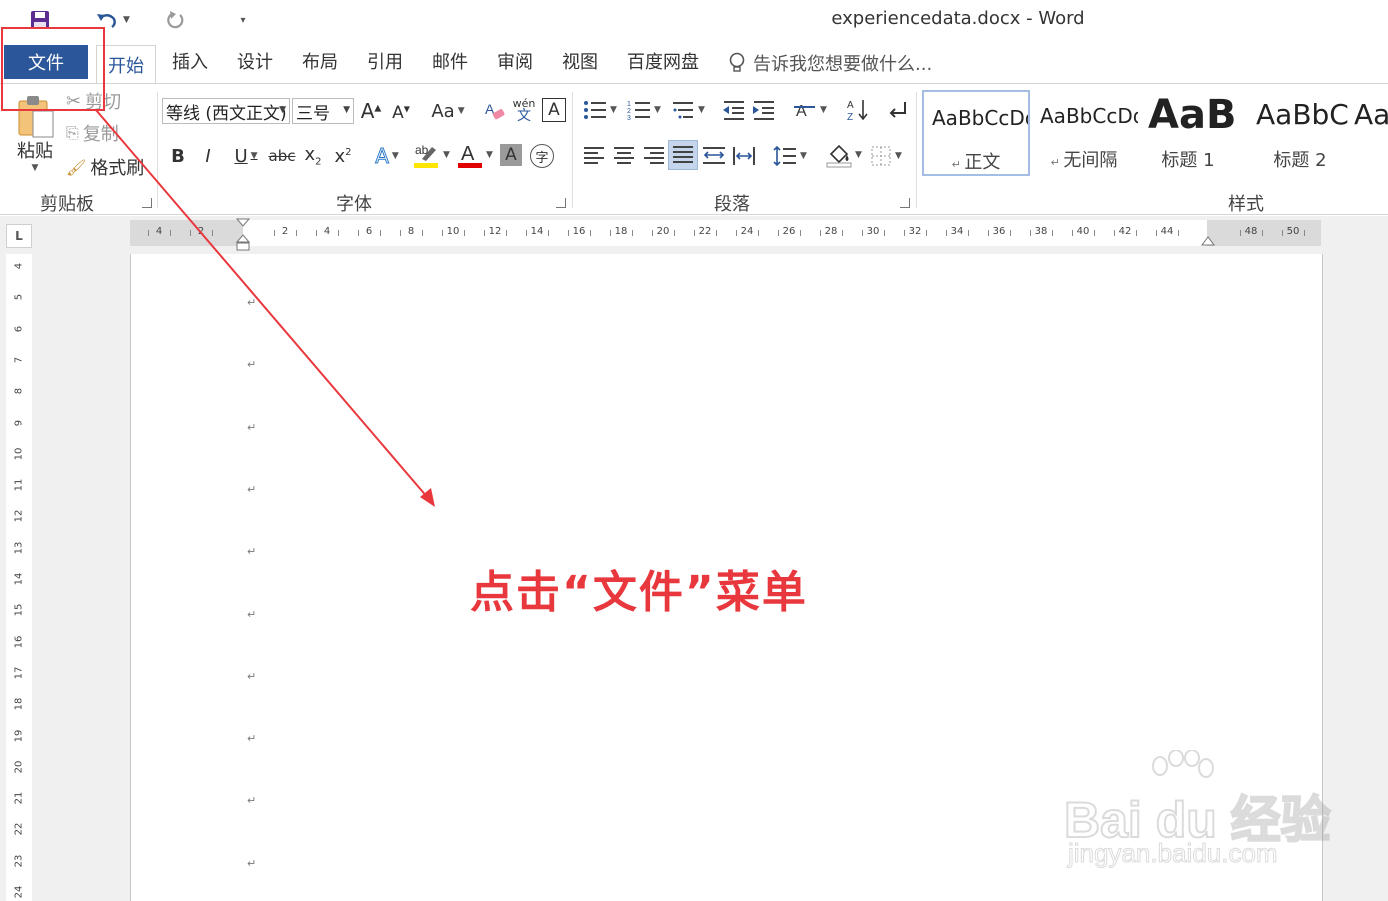 Image resolution: width=1388 pixels, height=901 pixels. Describe the element at coordinates (19, 328) in the screenshot. I see `vertical-ruler-number: 6` at that location.